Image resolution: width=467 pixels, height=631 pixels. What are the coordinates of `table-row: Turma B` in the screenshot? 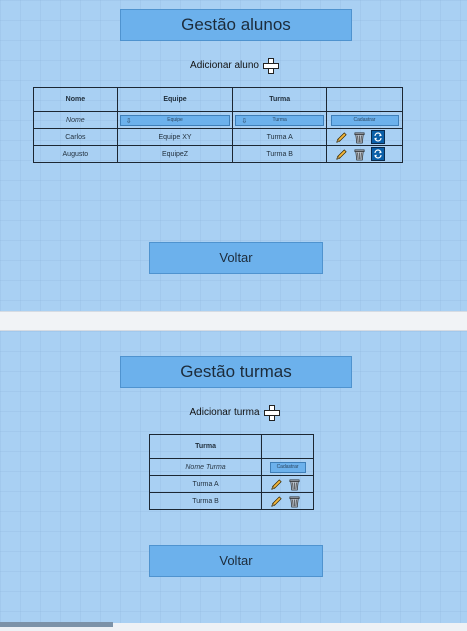 It's located at (231, 501).